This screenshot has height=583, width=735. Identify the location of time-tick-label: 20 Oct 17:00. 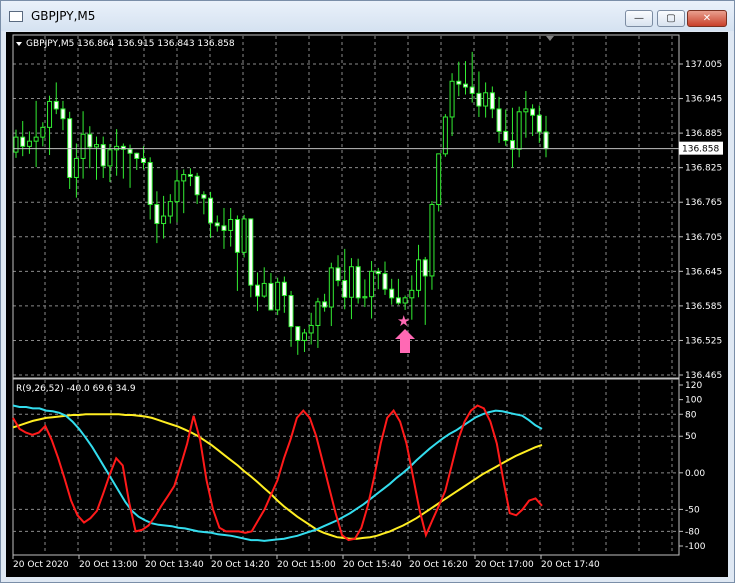
(504, 565).